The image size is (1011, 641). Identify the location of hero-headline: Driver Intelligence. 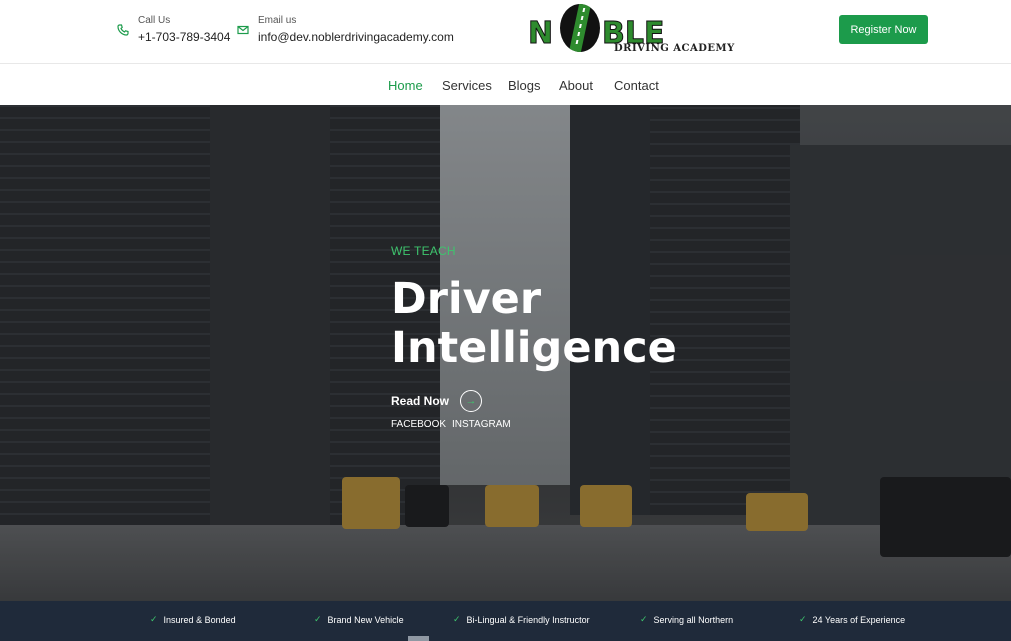
(534, 324).